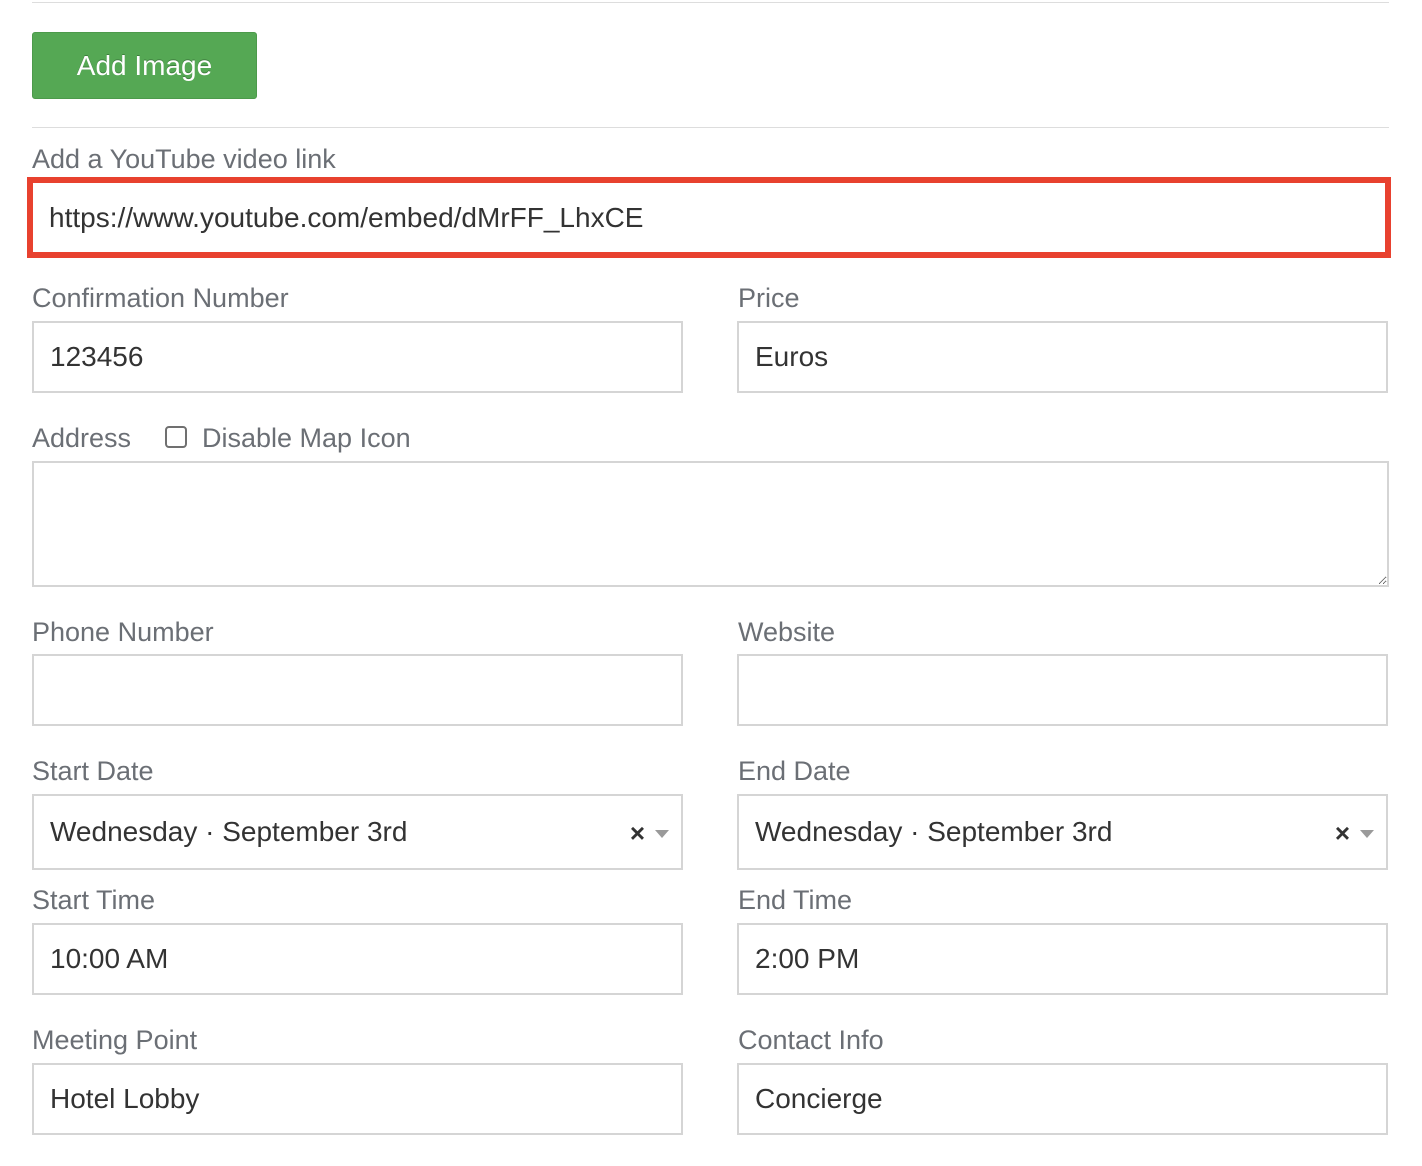  I want to click on start-date-select: Wednesday · September 3rd ×, so click(357, 832).